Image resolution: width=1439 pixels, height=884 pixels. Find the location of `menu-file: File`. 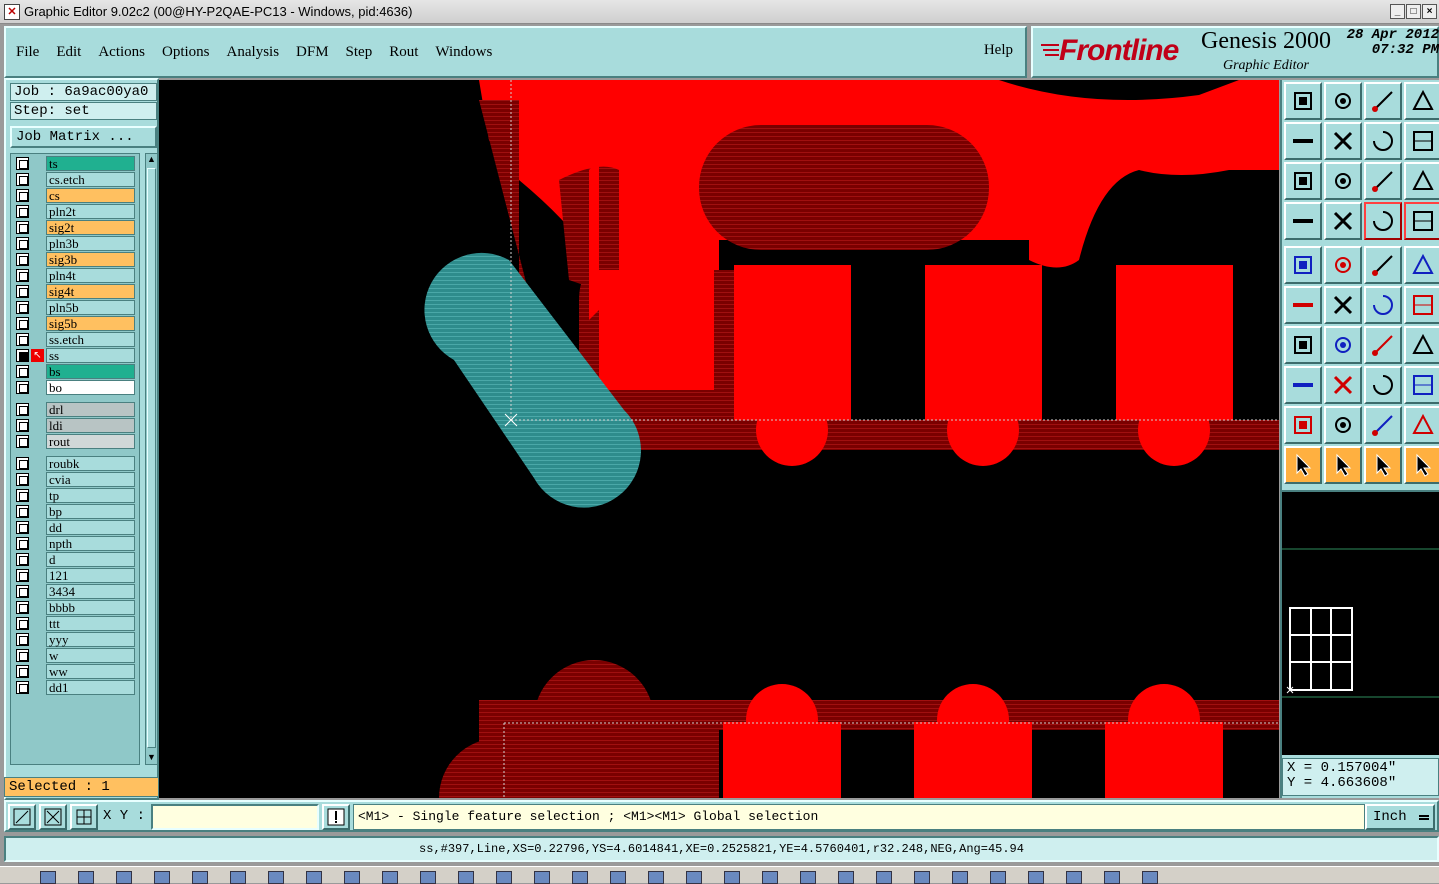

menu-file: File is located at coordinates (27, 52).